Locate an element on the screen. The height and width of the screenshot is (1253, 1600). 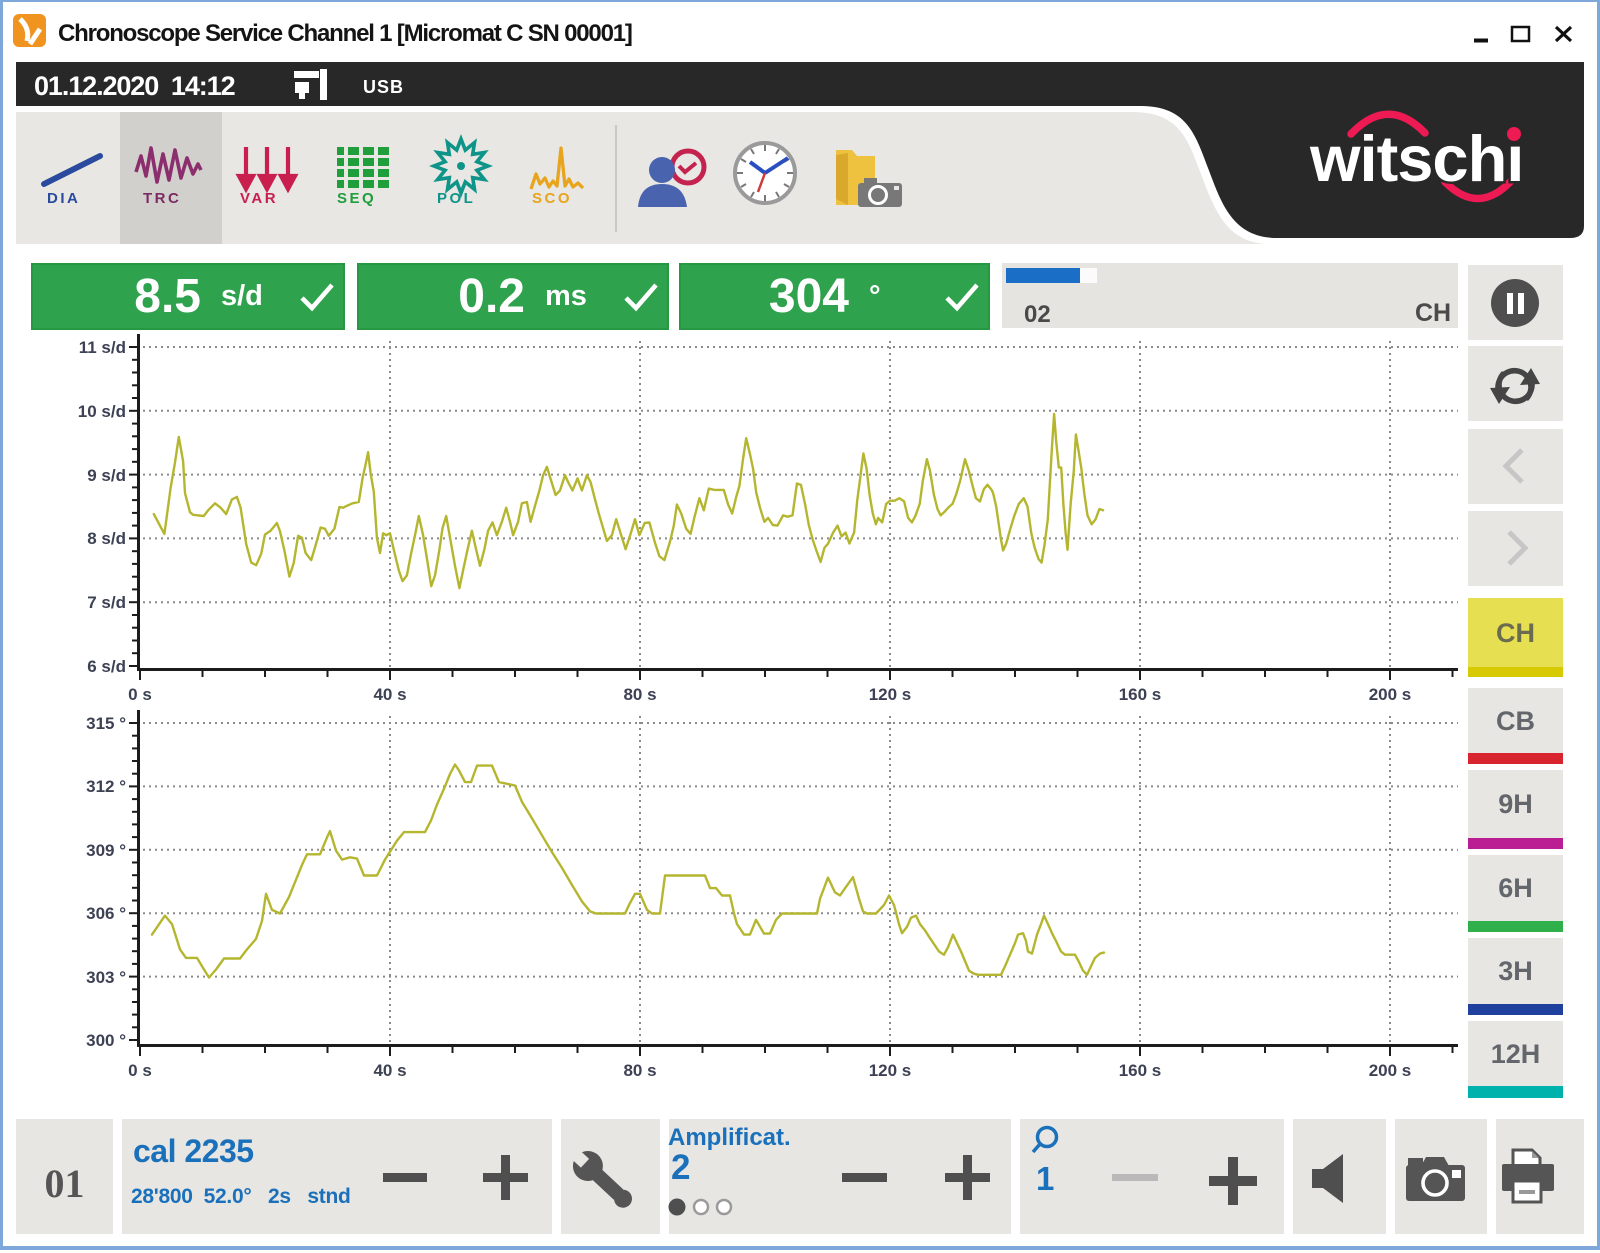
svg-text: 10 s/d is located at coordinates (102, 411).